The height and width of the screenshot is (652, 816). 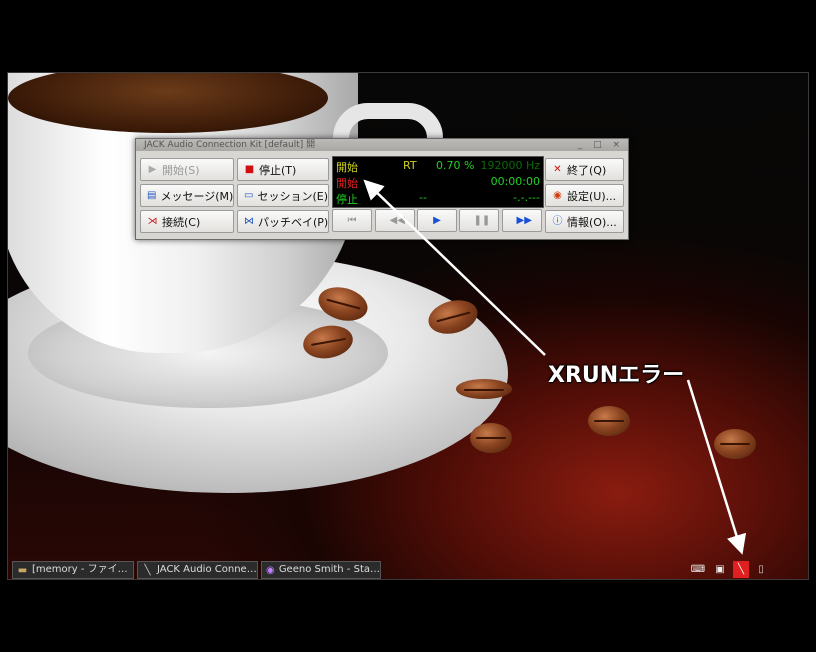 I want to click on quit-button-label: 終了(Q), so click(x=587, y=170).